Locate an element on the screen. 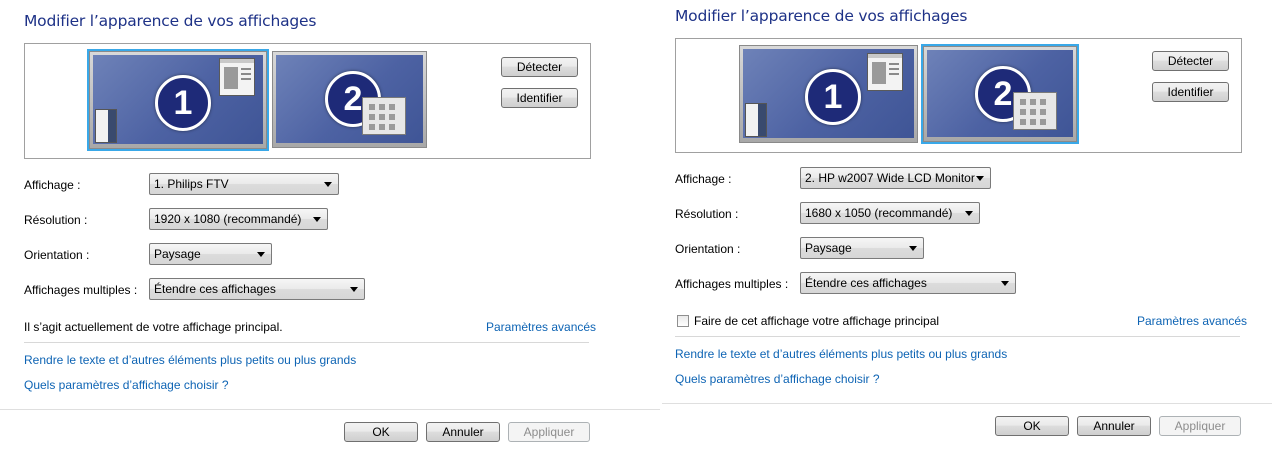  resolution-select-value: 1680 x 1050 (recommandé) is located at coordinates (879, 213).